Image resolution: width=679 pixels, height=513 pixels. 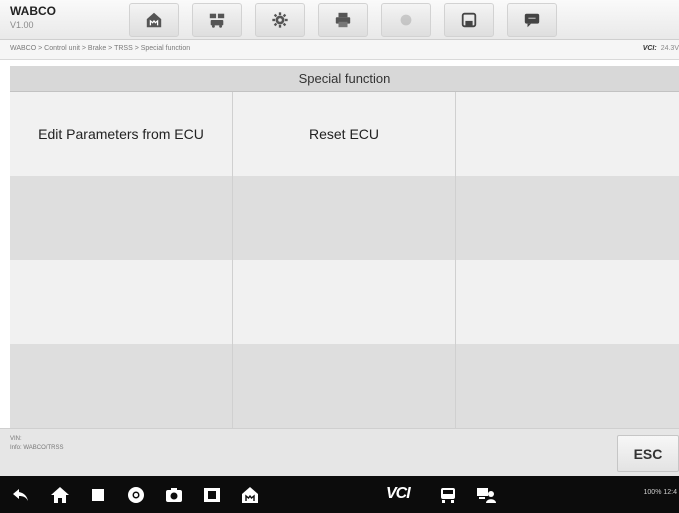 What do you see at coordinates (36, 444) in the screenshot?
I see `vehicle-info: VIN: Info: WABCO/TRSS` at bounding box center [36, 444].